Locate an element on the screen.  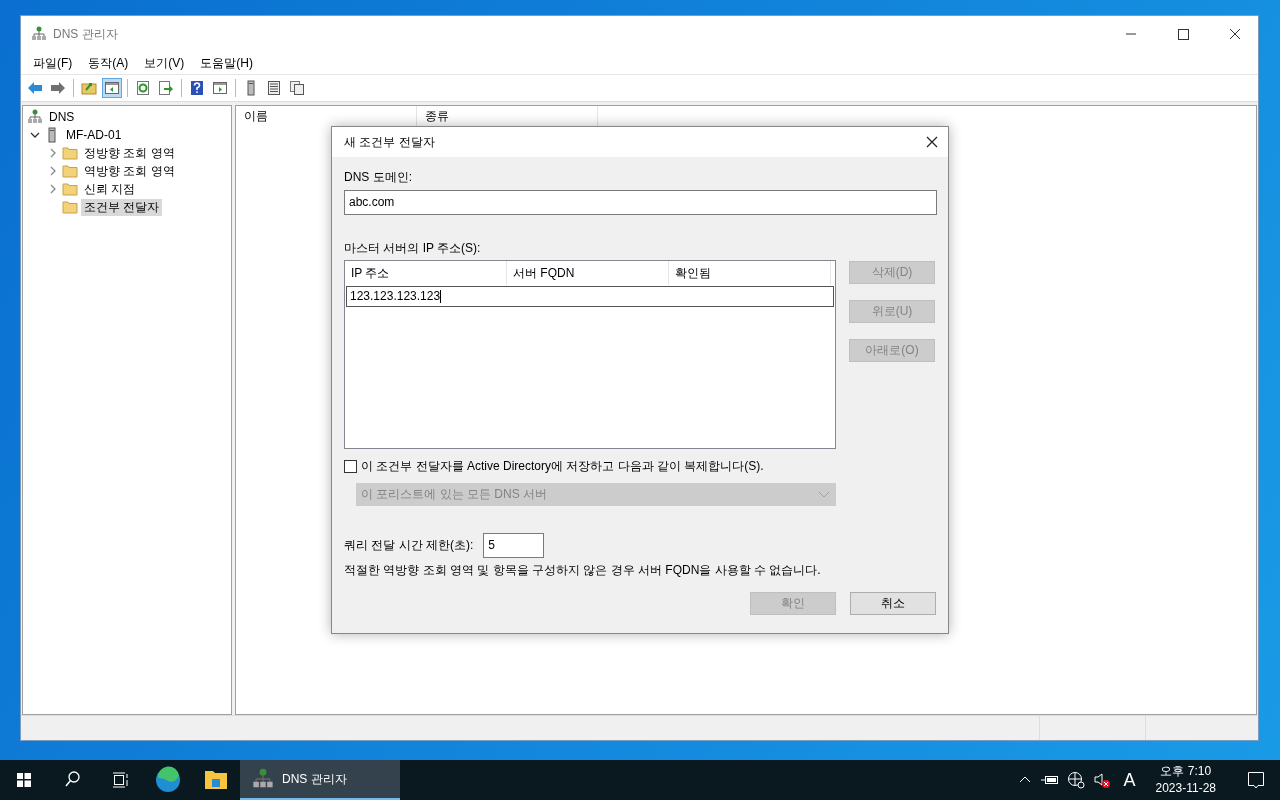
tree-item: 정방향 조회 영역 is located at coordinates (129, 153).